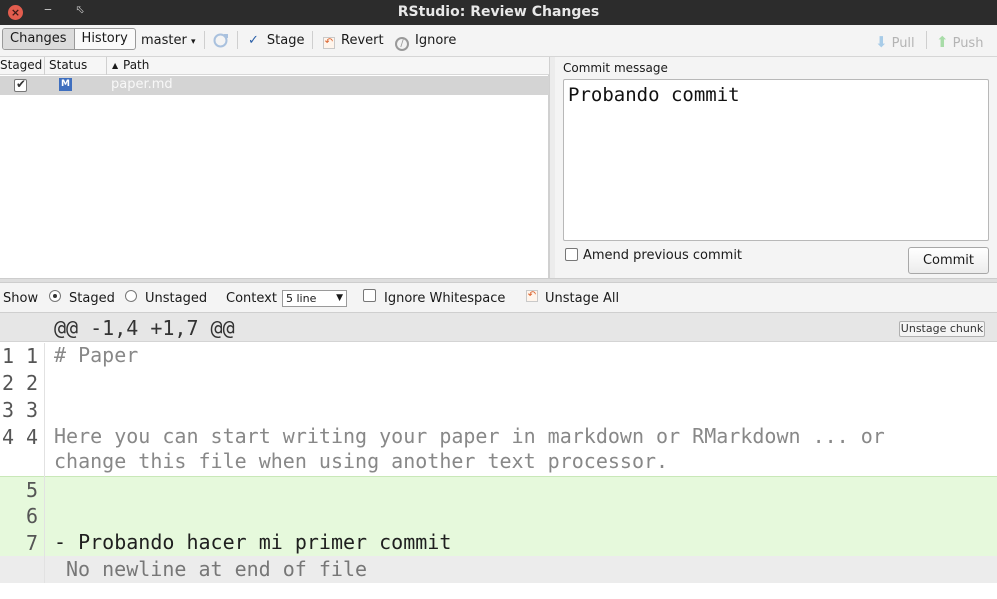  I want to click on amend-label: Amend previous commit, so click(663, 255).